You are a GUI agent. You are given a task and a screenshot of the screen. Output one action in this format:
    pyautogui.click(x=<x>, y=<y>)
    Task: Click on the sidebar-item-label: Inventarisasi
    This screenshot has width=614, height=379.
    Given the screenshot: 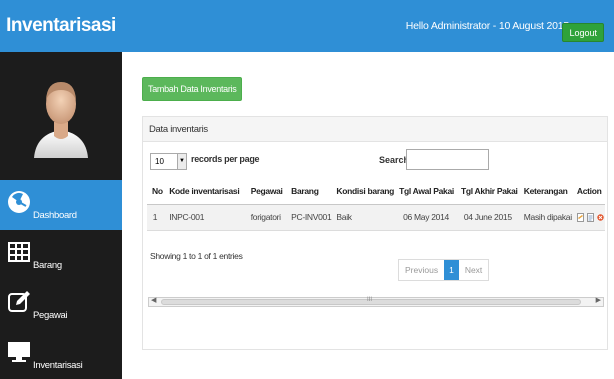 What is the action you would take?
    pyautogui.click(x=58, y=365)
    